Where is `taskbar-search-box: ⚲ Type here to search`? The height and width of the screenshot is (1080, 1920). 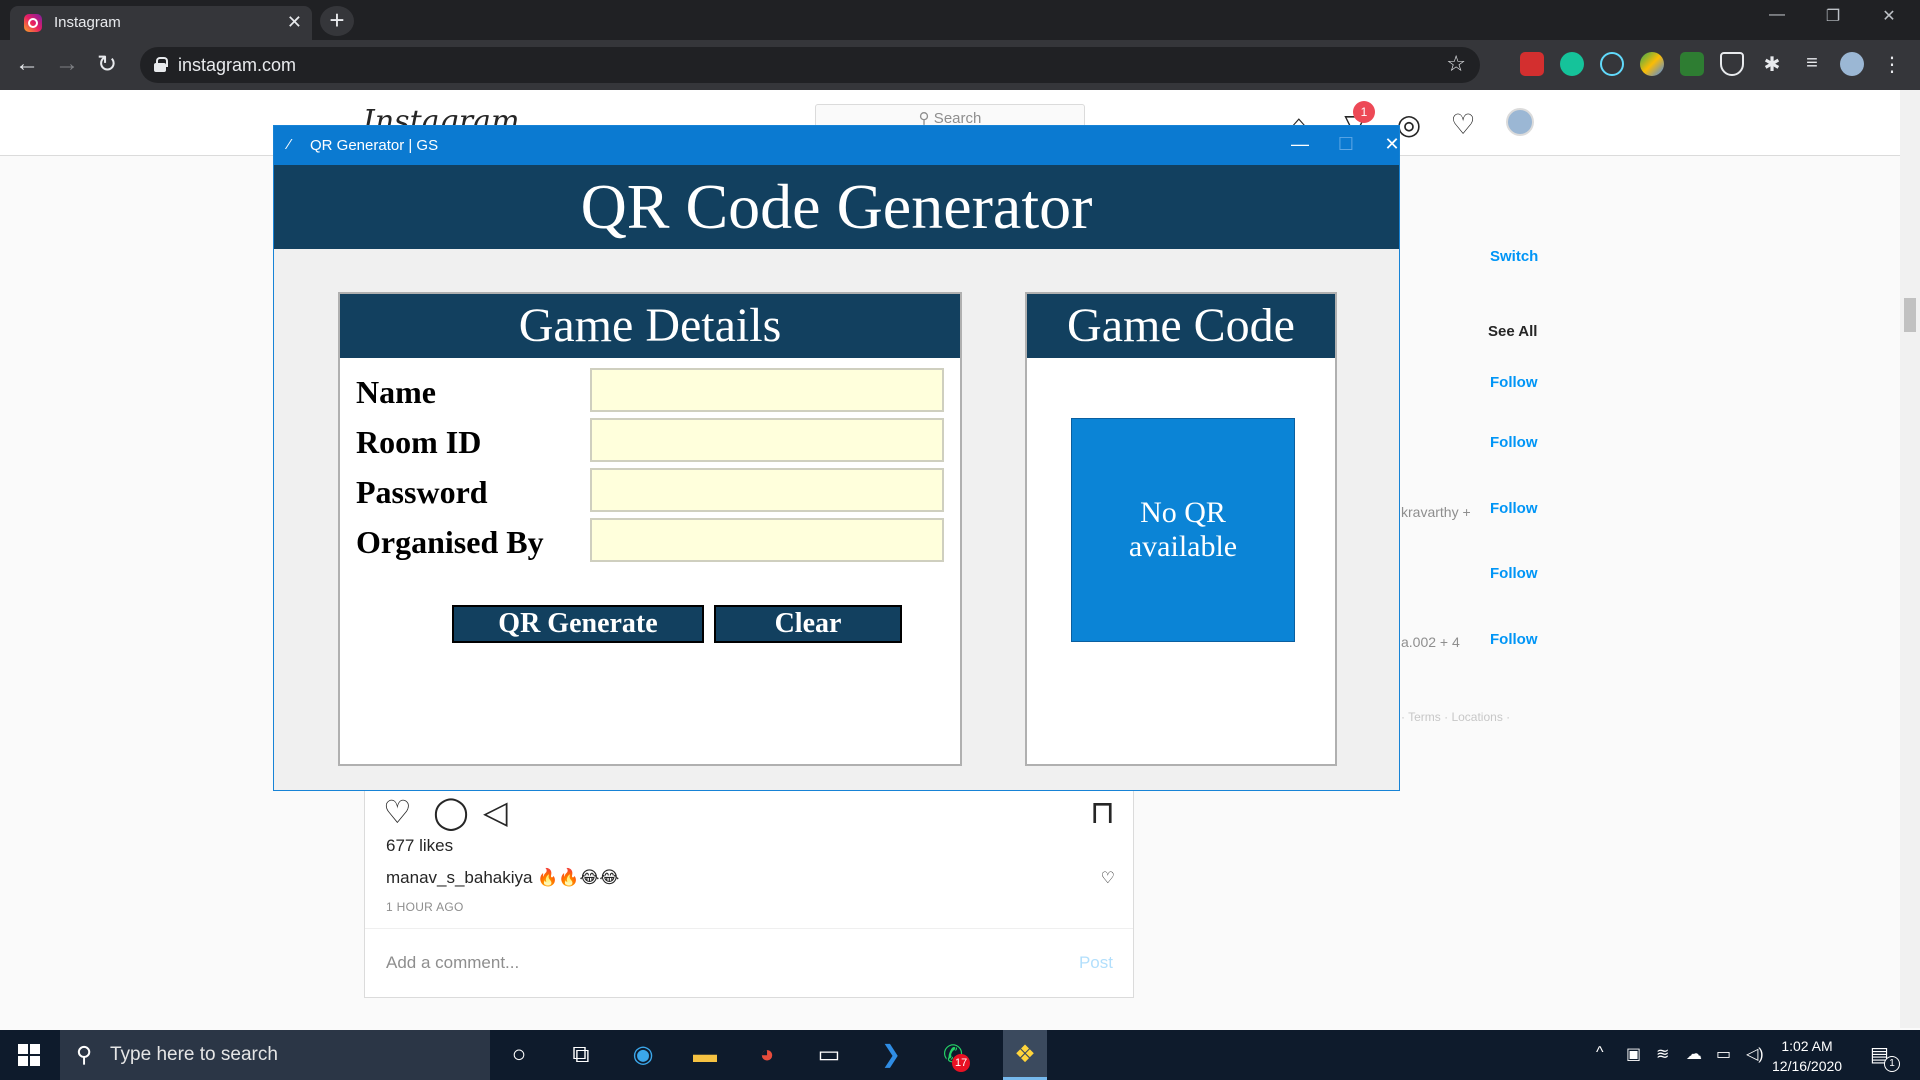
taskbar-search-box: ⚲ Type here to search is located at coordinates (275, 1055).